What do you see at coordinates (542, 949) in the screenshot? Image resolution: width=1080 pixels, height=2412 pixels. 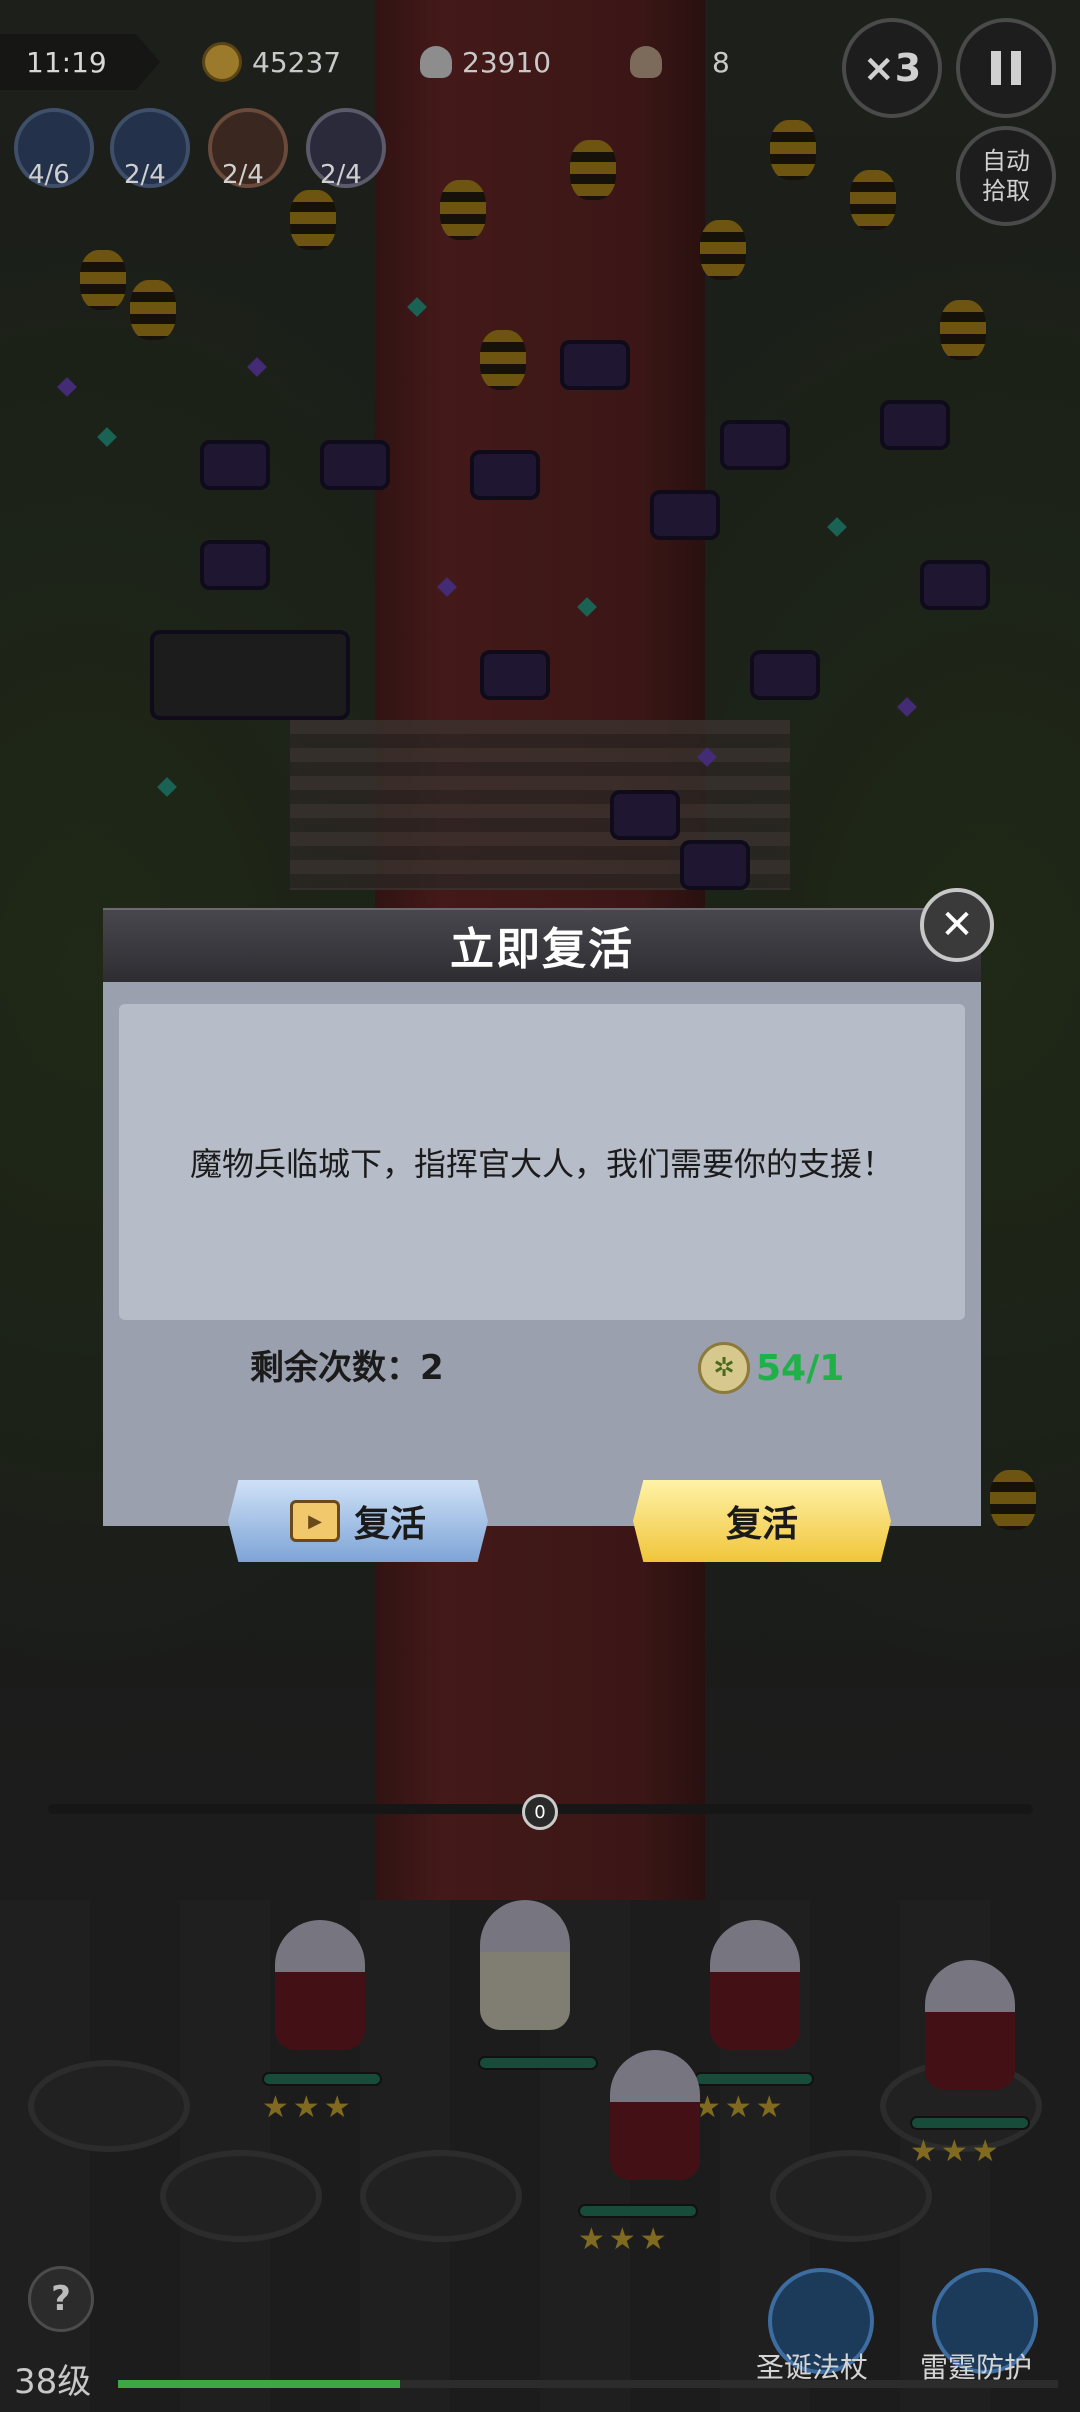 I see `dialog-title: 立即复活` at bounding box center [542, 949].